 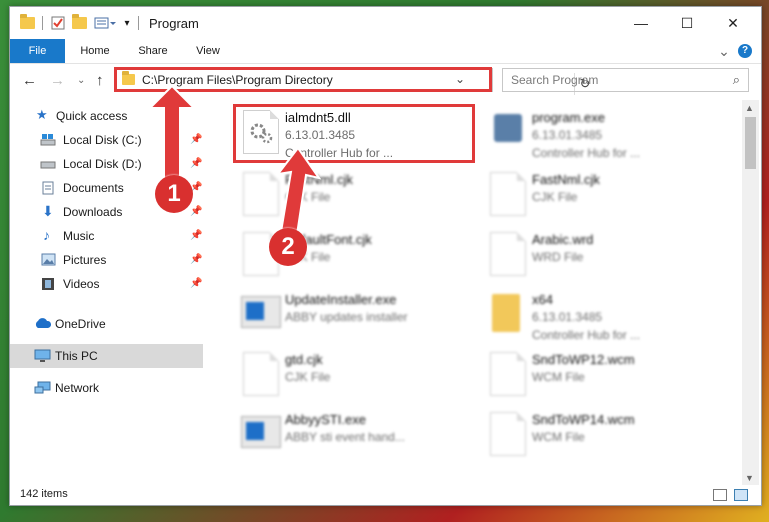 What do you see at coordinates (37, 51) in the screenshot?
I see `tab-file: File` at bounding box center [37, 51].